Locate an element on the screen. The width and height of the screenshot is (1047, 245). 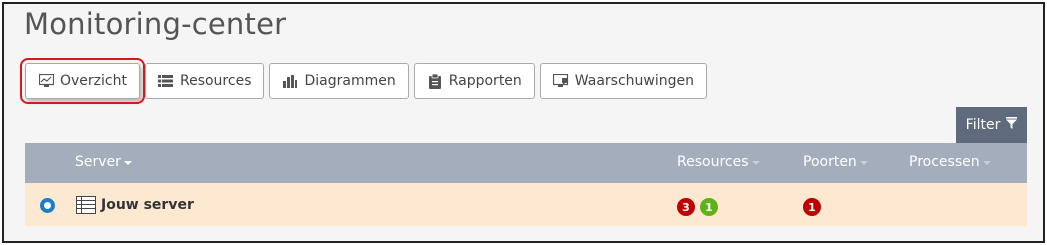
filter-button: Filter is located at coordinates (991, 125).